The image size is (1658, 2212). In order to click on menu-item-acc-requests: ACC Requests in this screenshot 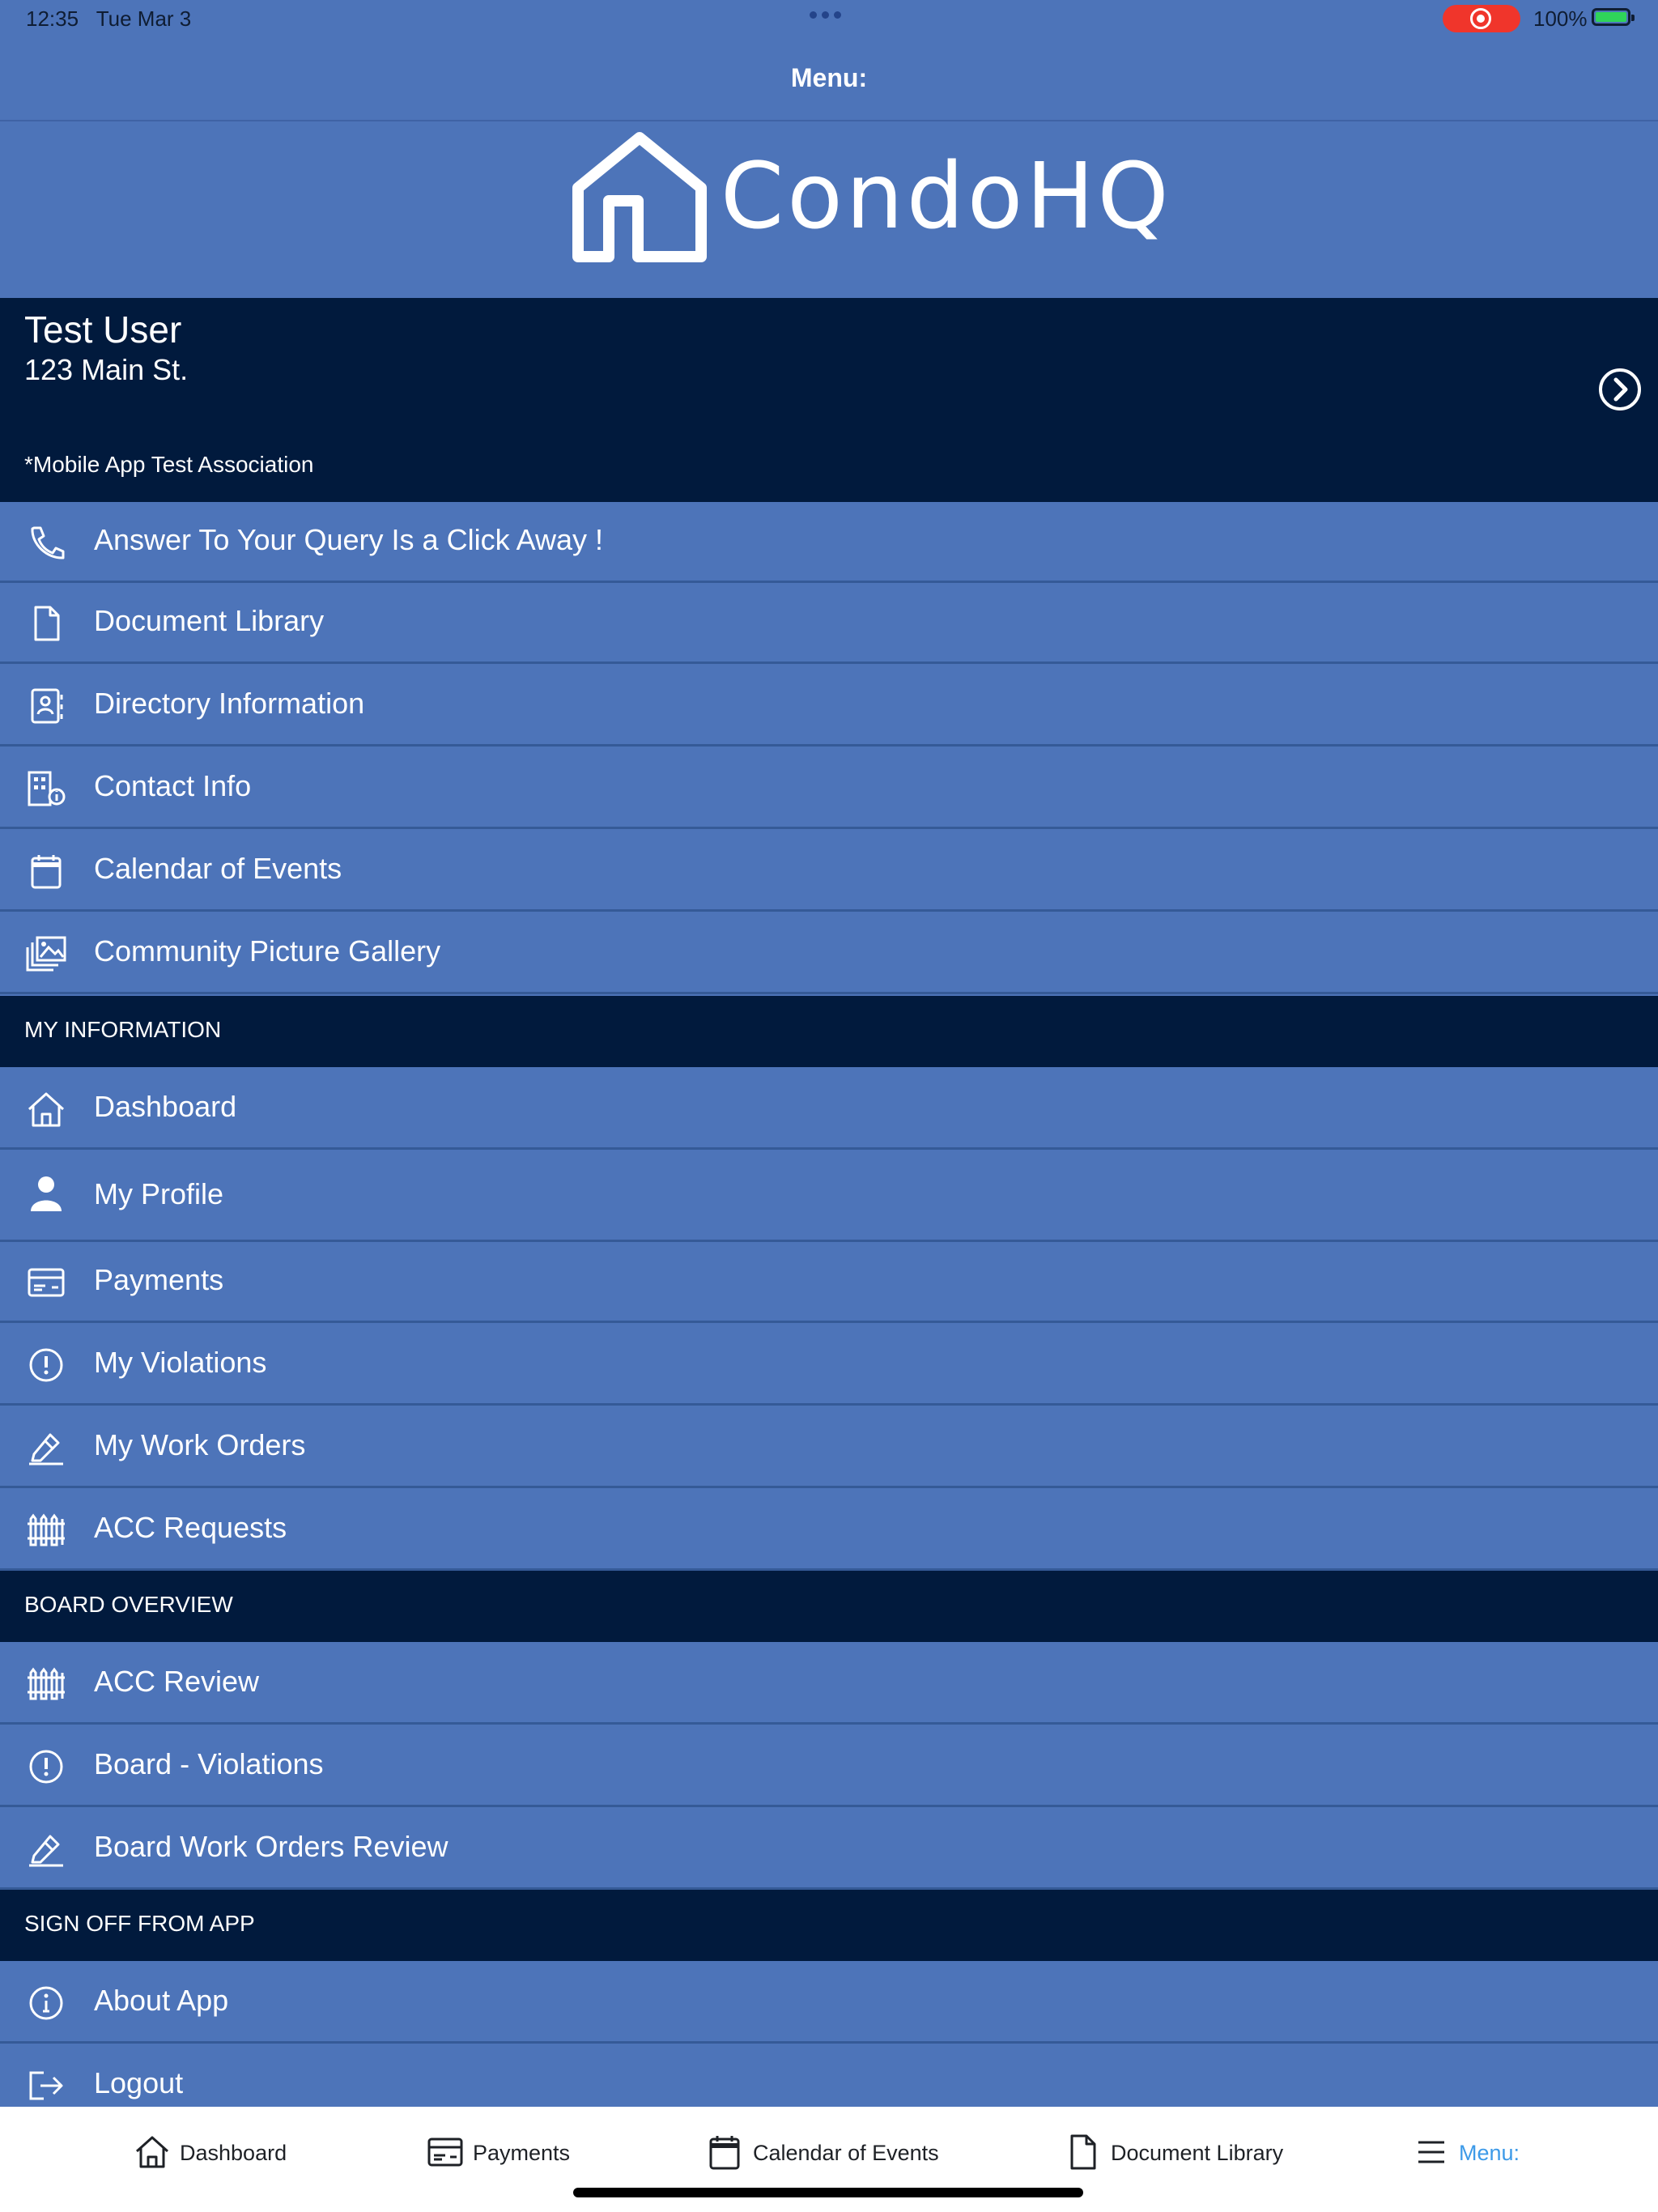, I will do `click(829, 1531)`.